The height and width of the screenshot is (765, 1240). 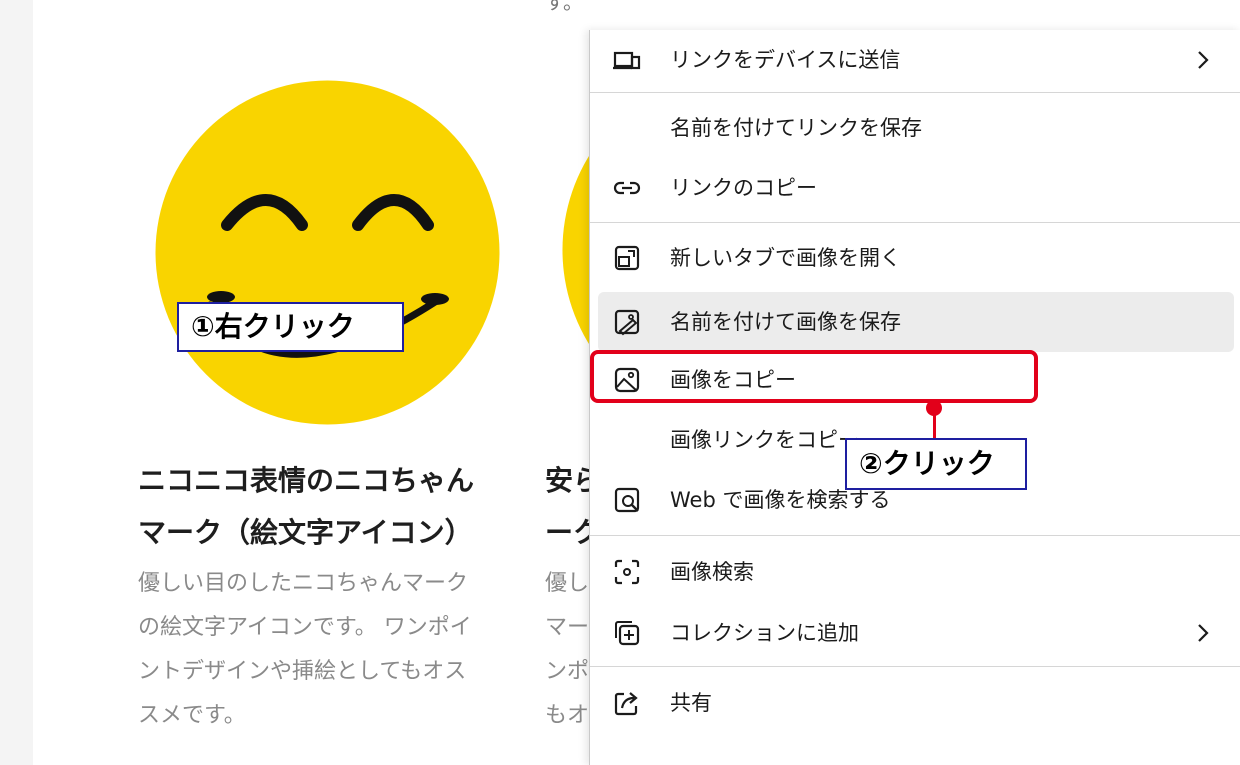 What do you see at coordinates (567, 715) in the screenshot?
I see `card-description: もオ` at bounding box center [567, 715].